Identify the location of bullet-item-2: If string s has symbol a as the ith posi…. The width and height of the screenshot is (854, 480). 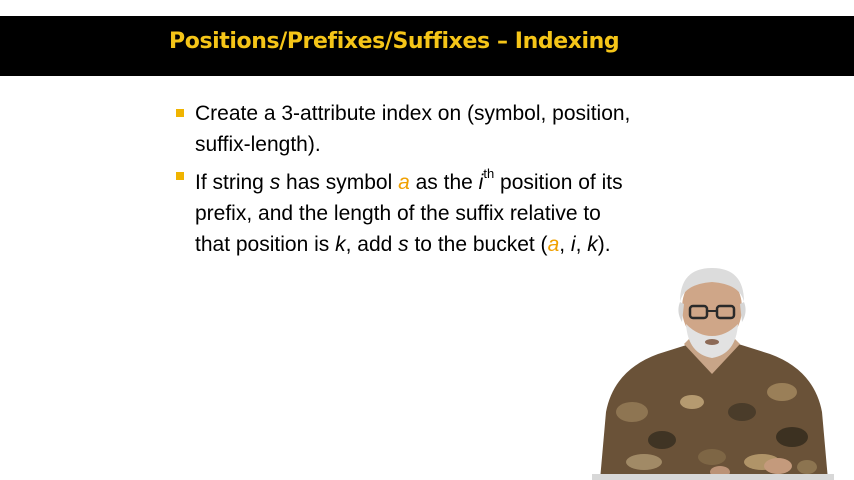
(446, 210).